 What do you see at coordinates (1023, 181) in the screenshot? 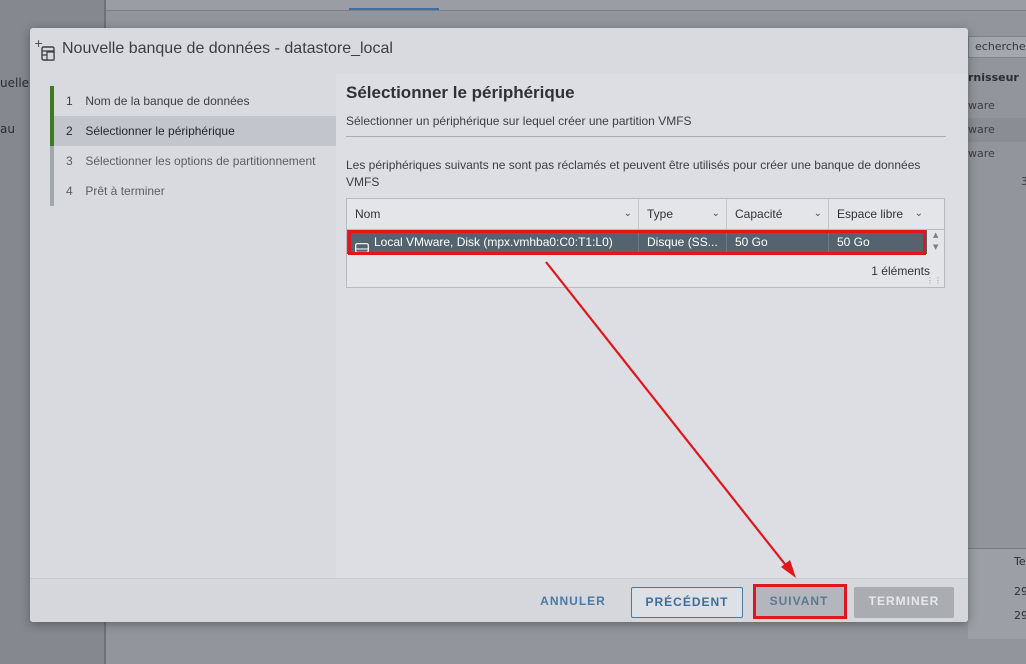
I see `background-table-cell: 3` at bounding box center [1023, 181].